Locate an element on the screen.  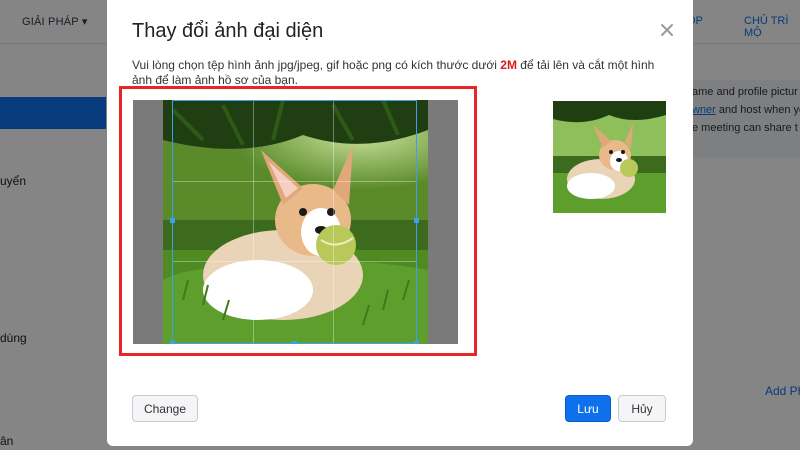
crop-handle-bottom-left is located at coordinates (172, 342).